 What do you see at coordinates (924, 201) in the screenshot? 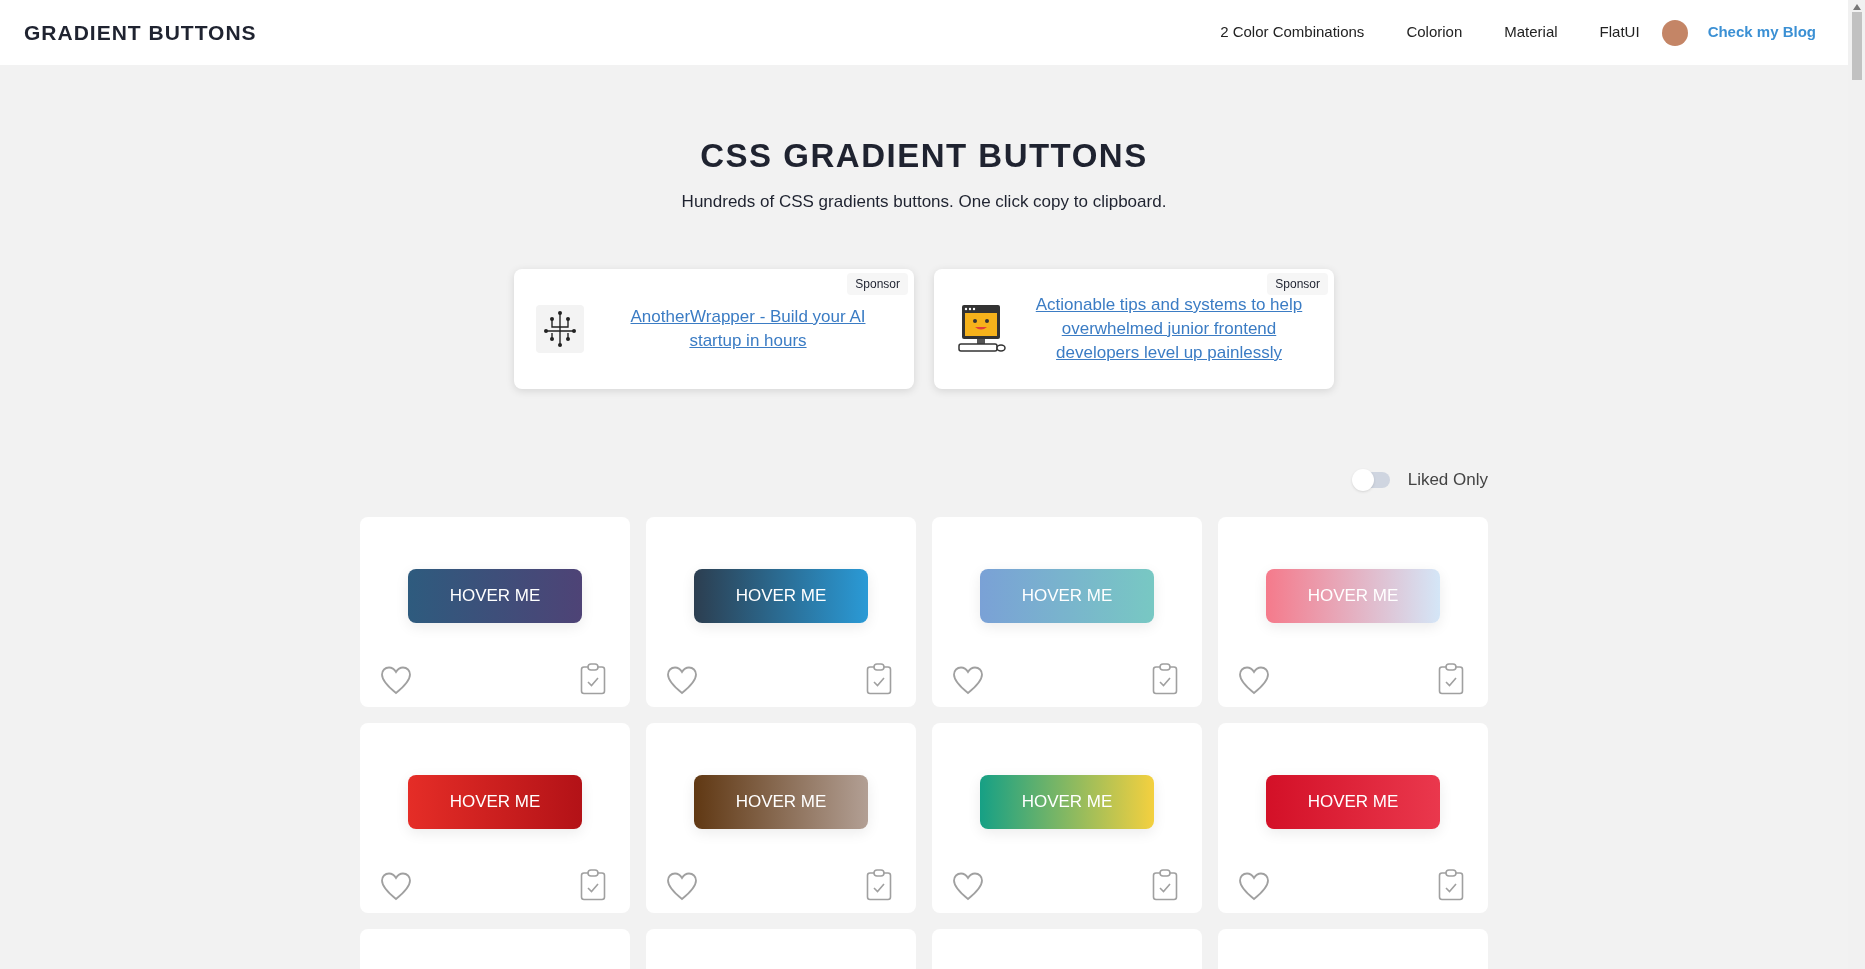
I see `page-subtitle: Hundreds of CSS gradients buttons. One click copy to clipboard.` at bounding box center [924, 201].